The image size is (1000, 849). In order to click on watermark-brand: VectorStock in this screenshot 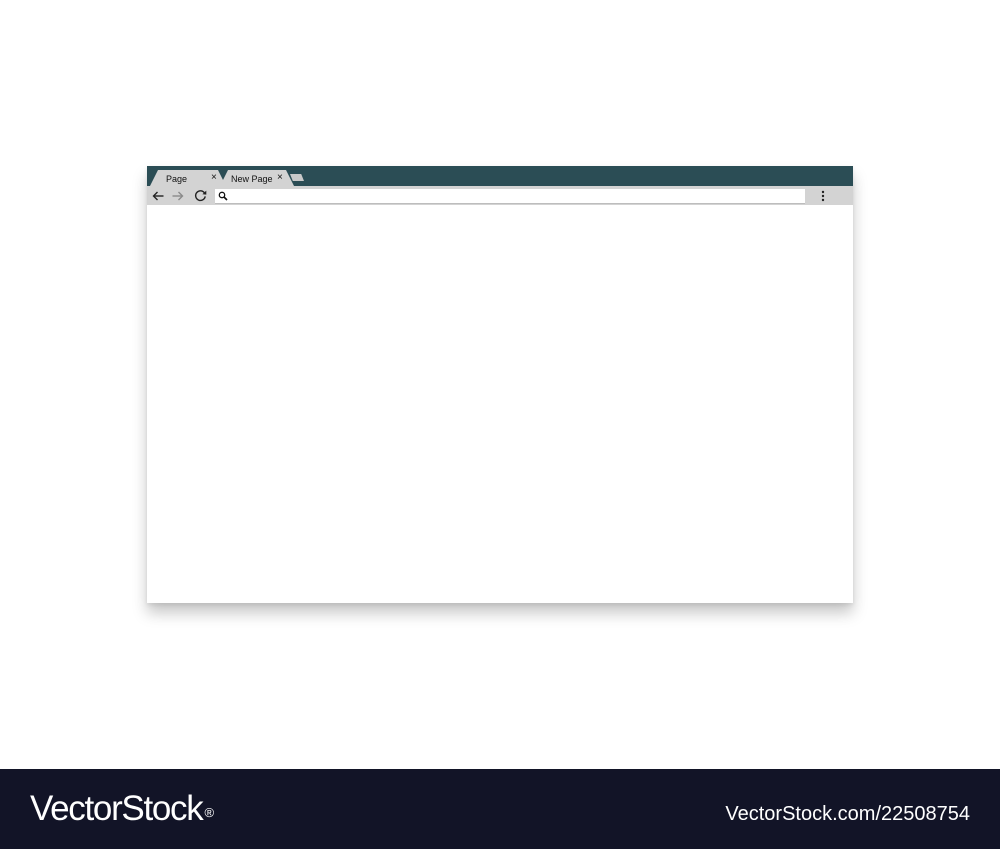, I will do `click(117, 808)`.